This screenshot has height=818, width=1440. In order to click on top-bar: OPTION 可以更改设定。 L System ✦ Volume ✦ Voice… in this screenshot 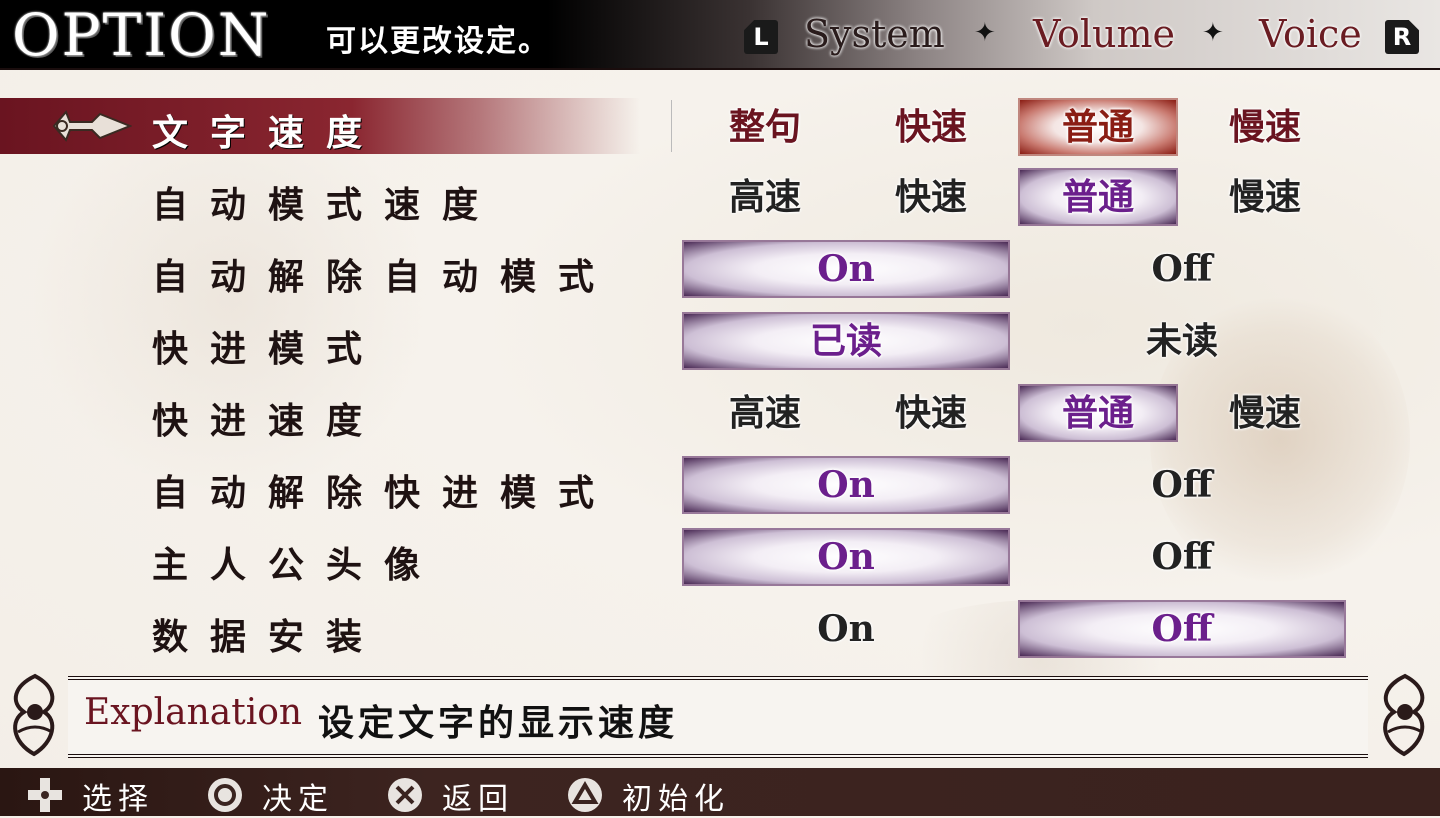, I will do `click(720, 35)`.